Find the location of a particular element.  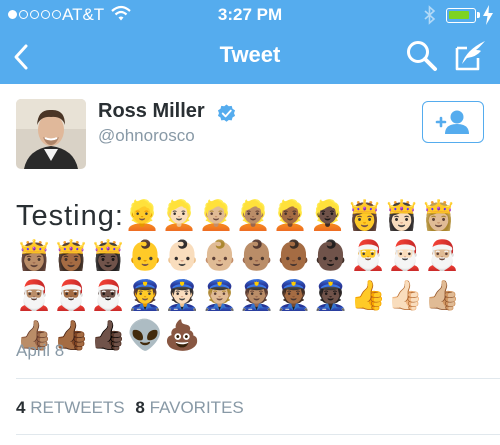

retweets-count: 4 is located at coordinates (21, 407).